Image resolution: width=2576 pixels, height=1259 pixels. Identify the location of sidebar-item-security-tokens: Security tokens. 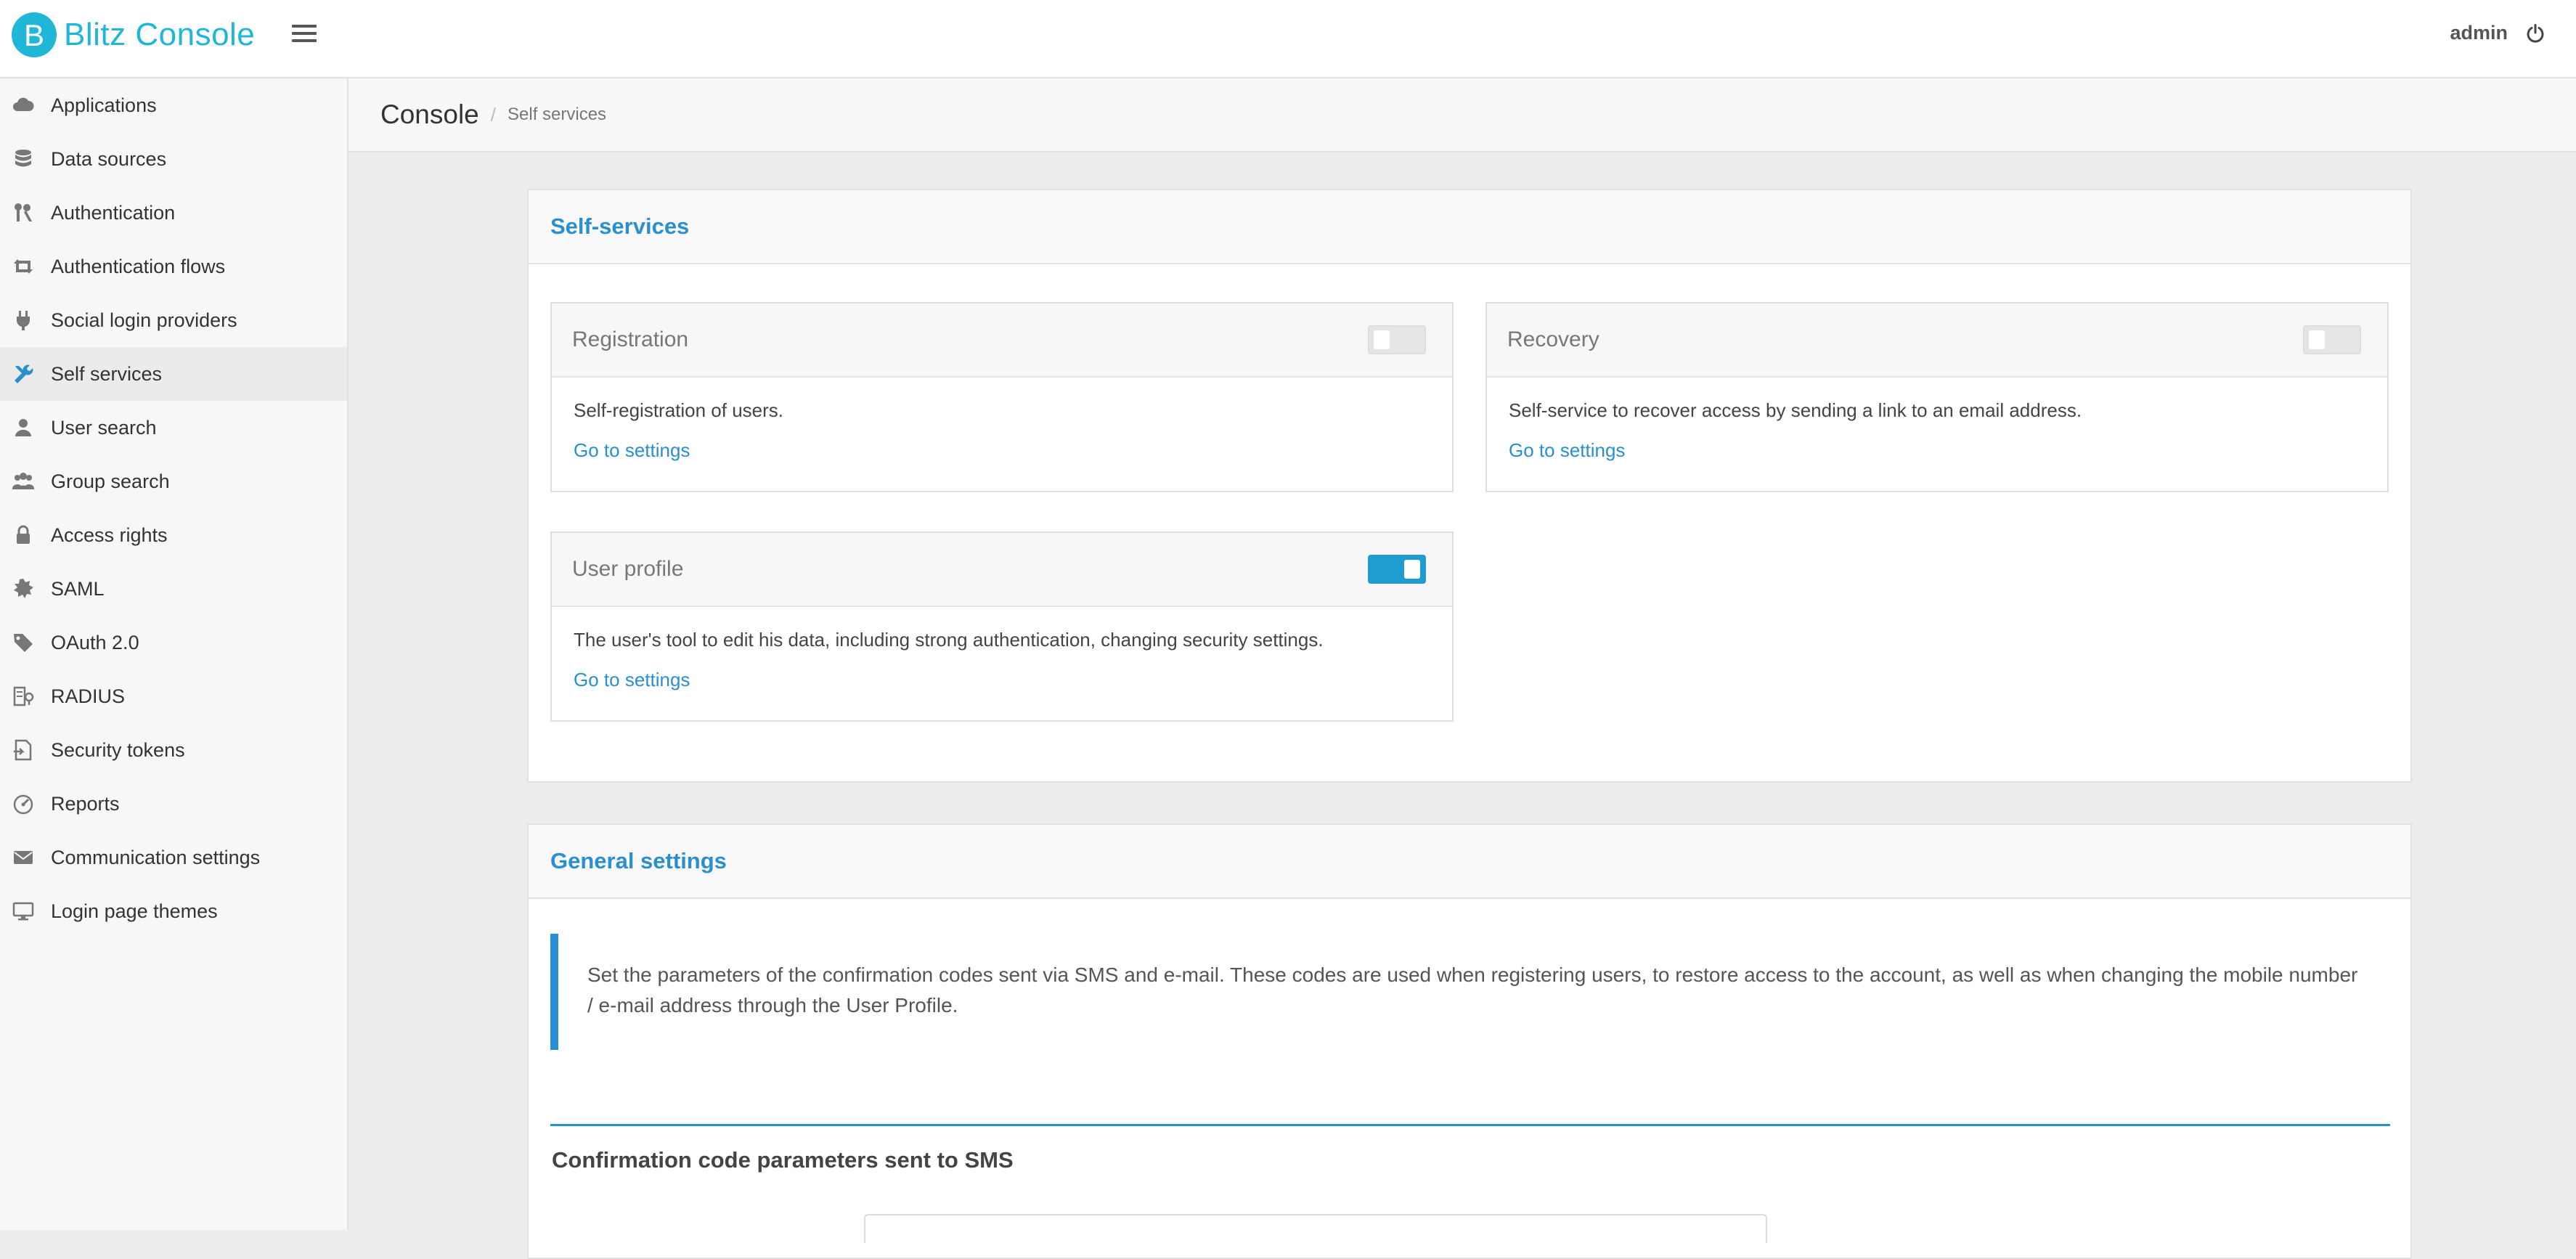
(173, 750).